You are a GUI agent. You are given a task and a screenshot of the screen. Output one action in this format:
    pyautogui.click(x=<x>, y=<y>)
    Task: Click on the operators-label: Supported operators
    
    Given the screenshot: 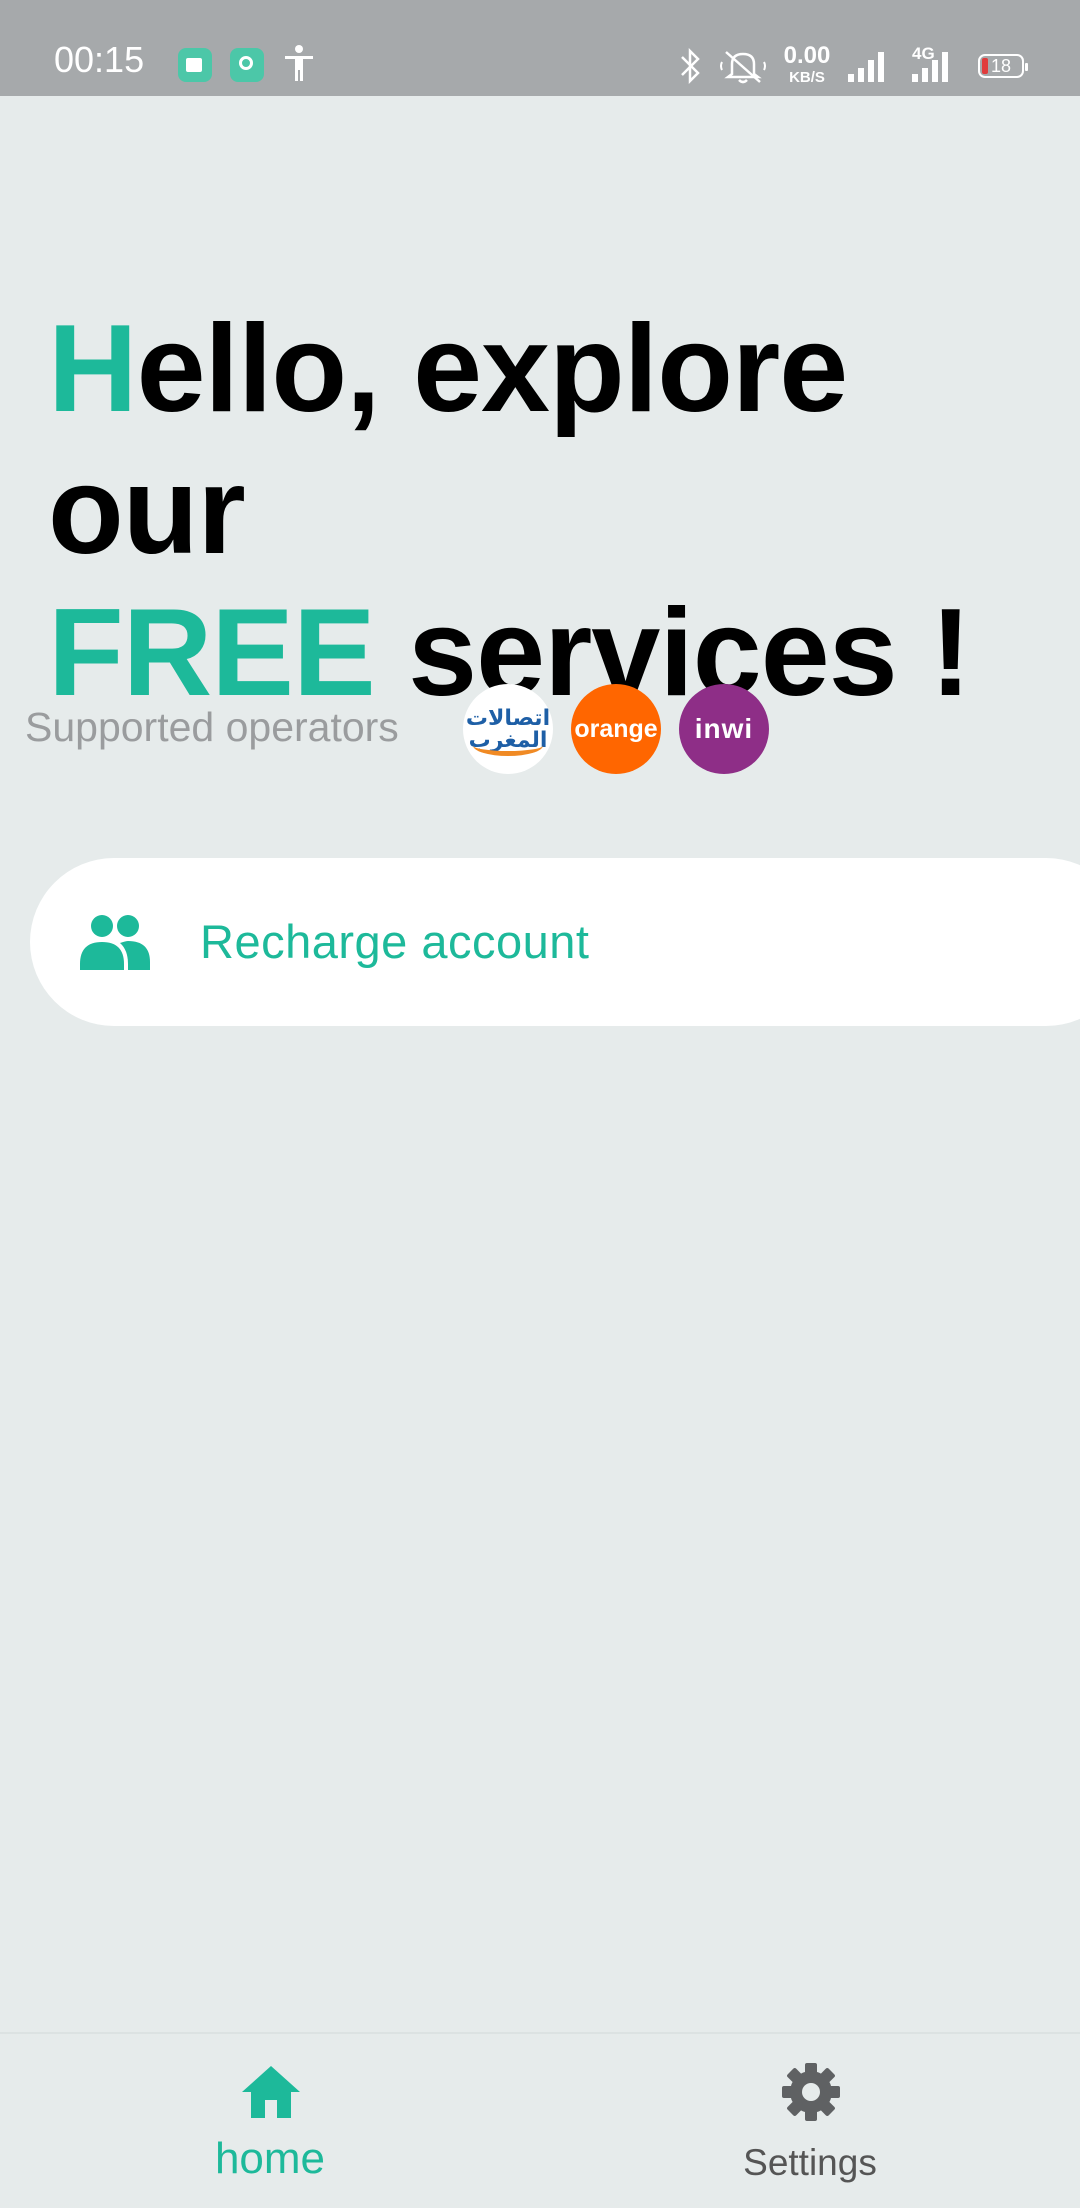 What is the action you would take?
    pyautogui.click(x=212, y=727)
    